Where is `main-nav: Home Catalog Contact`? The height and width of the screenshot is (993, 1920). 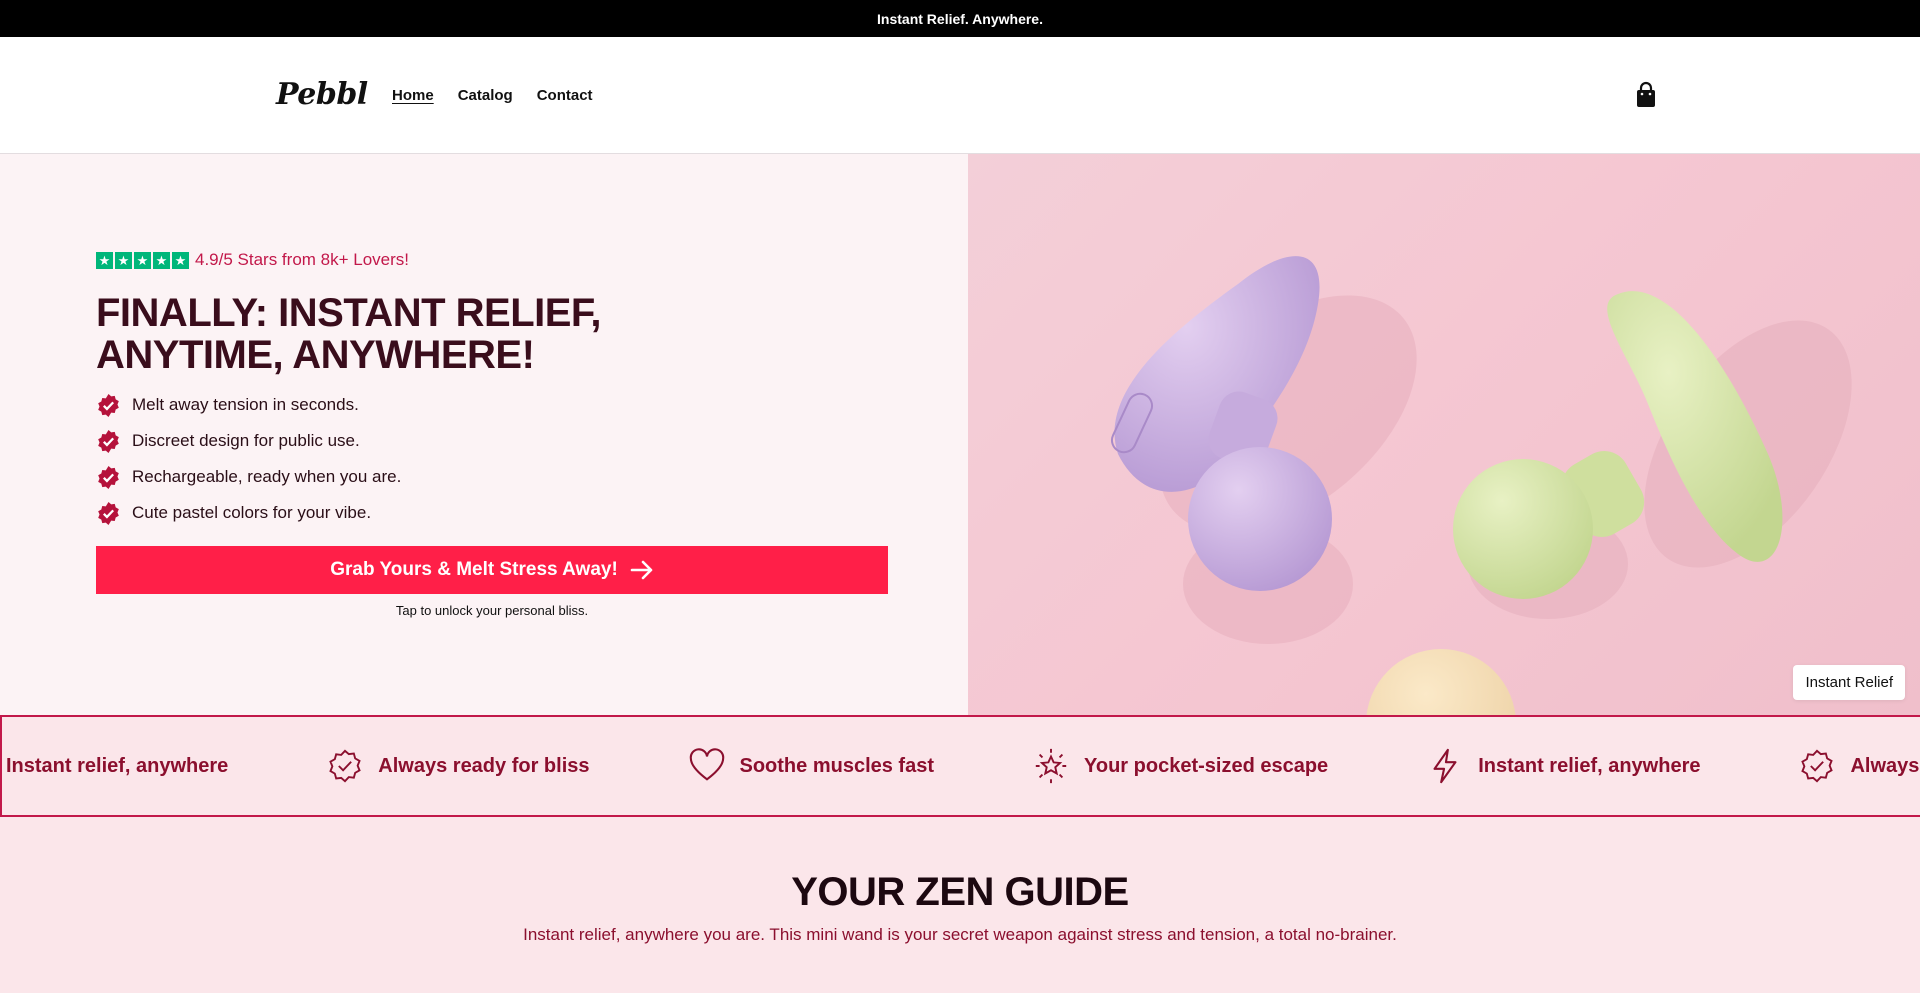
main-nav: Home Catalog Contact is located at coordinates (492, 95).